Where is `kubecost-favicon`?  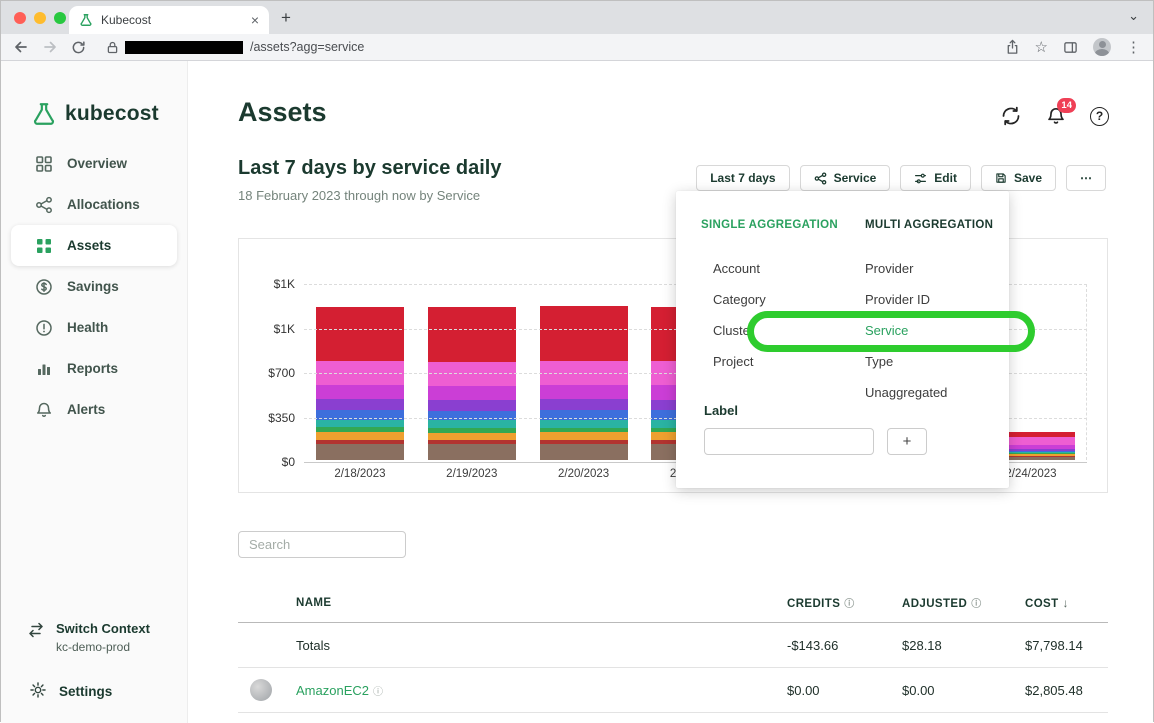 kubecost-favicon is located at coordinates (86, 20).